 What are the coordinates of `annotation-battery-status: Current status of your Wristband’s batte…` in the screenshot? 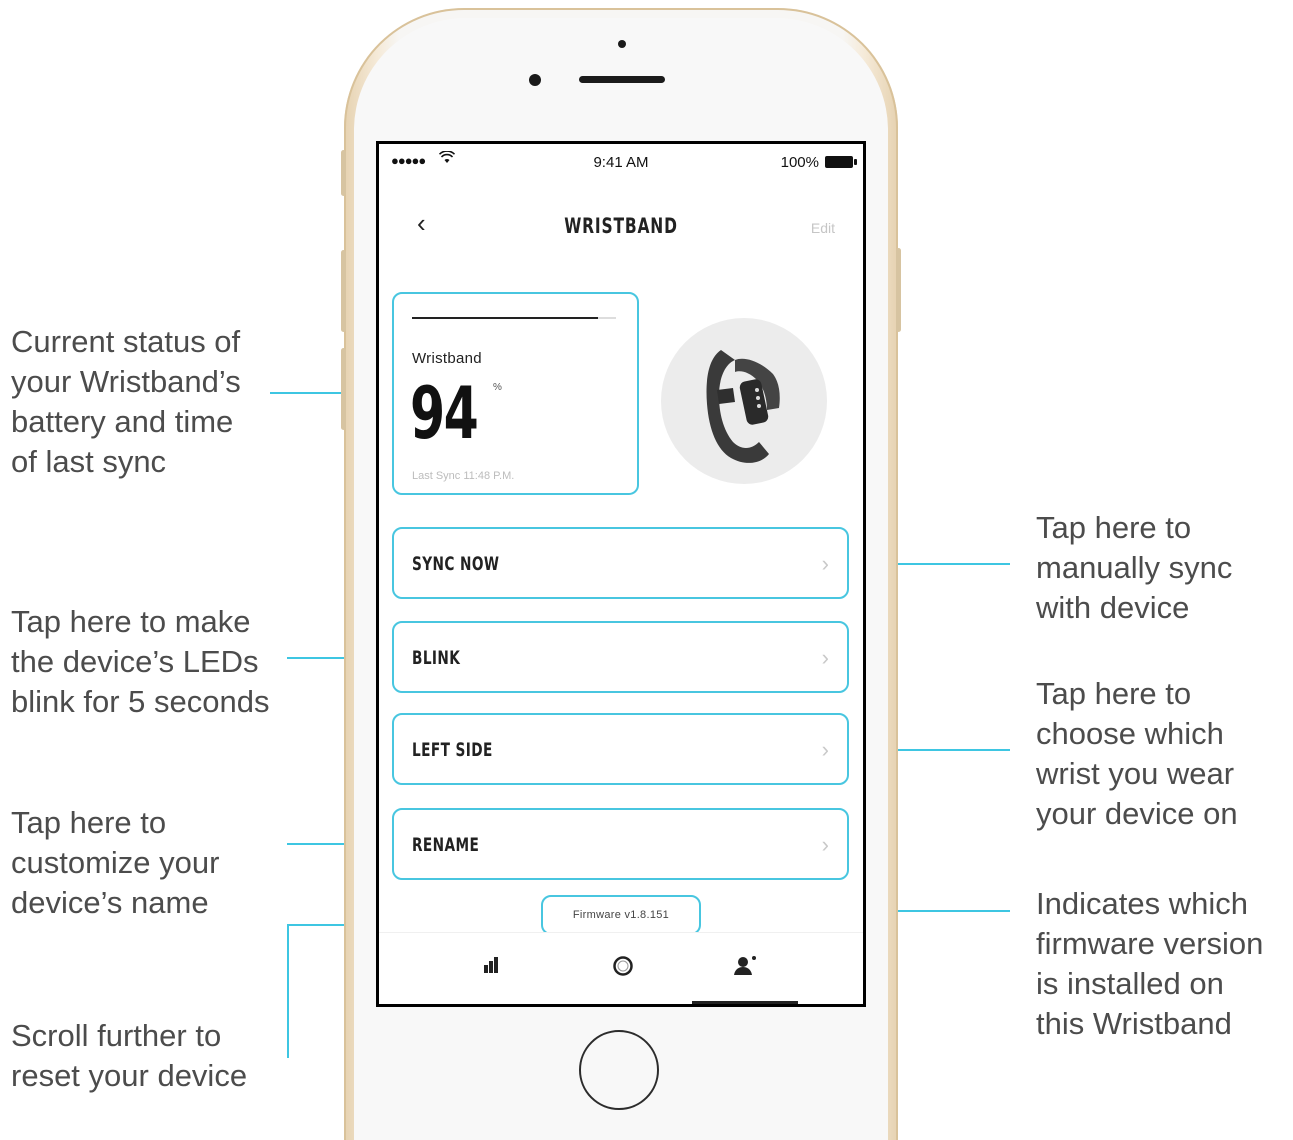 It's located at (126, 401).